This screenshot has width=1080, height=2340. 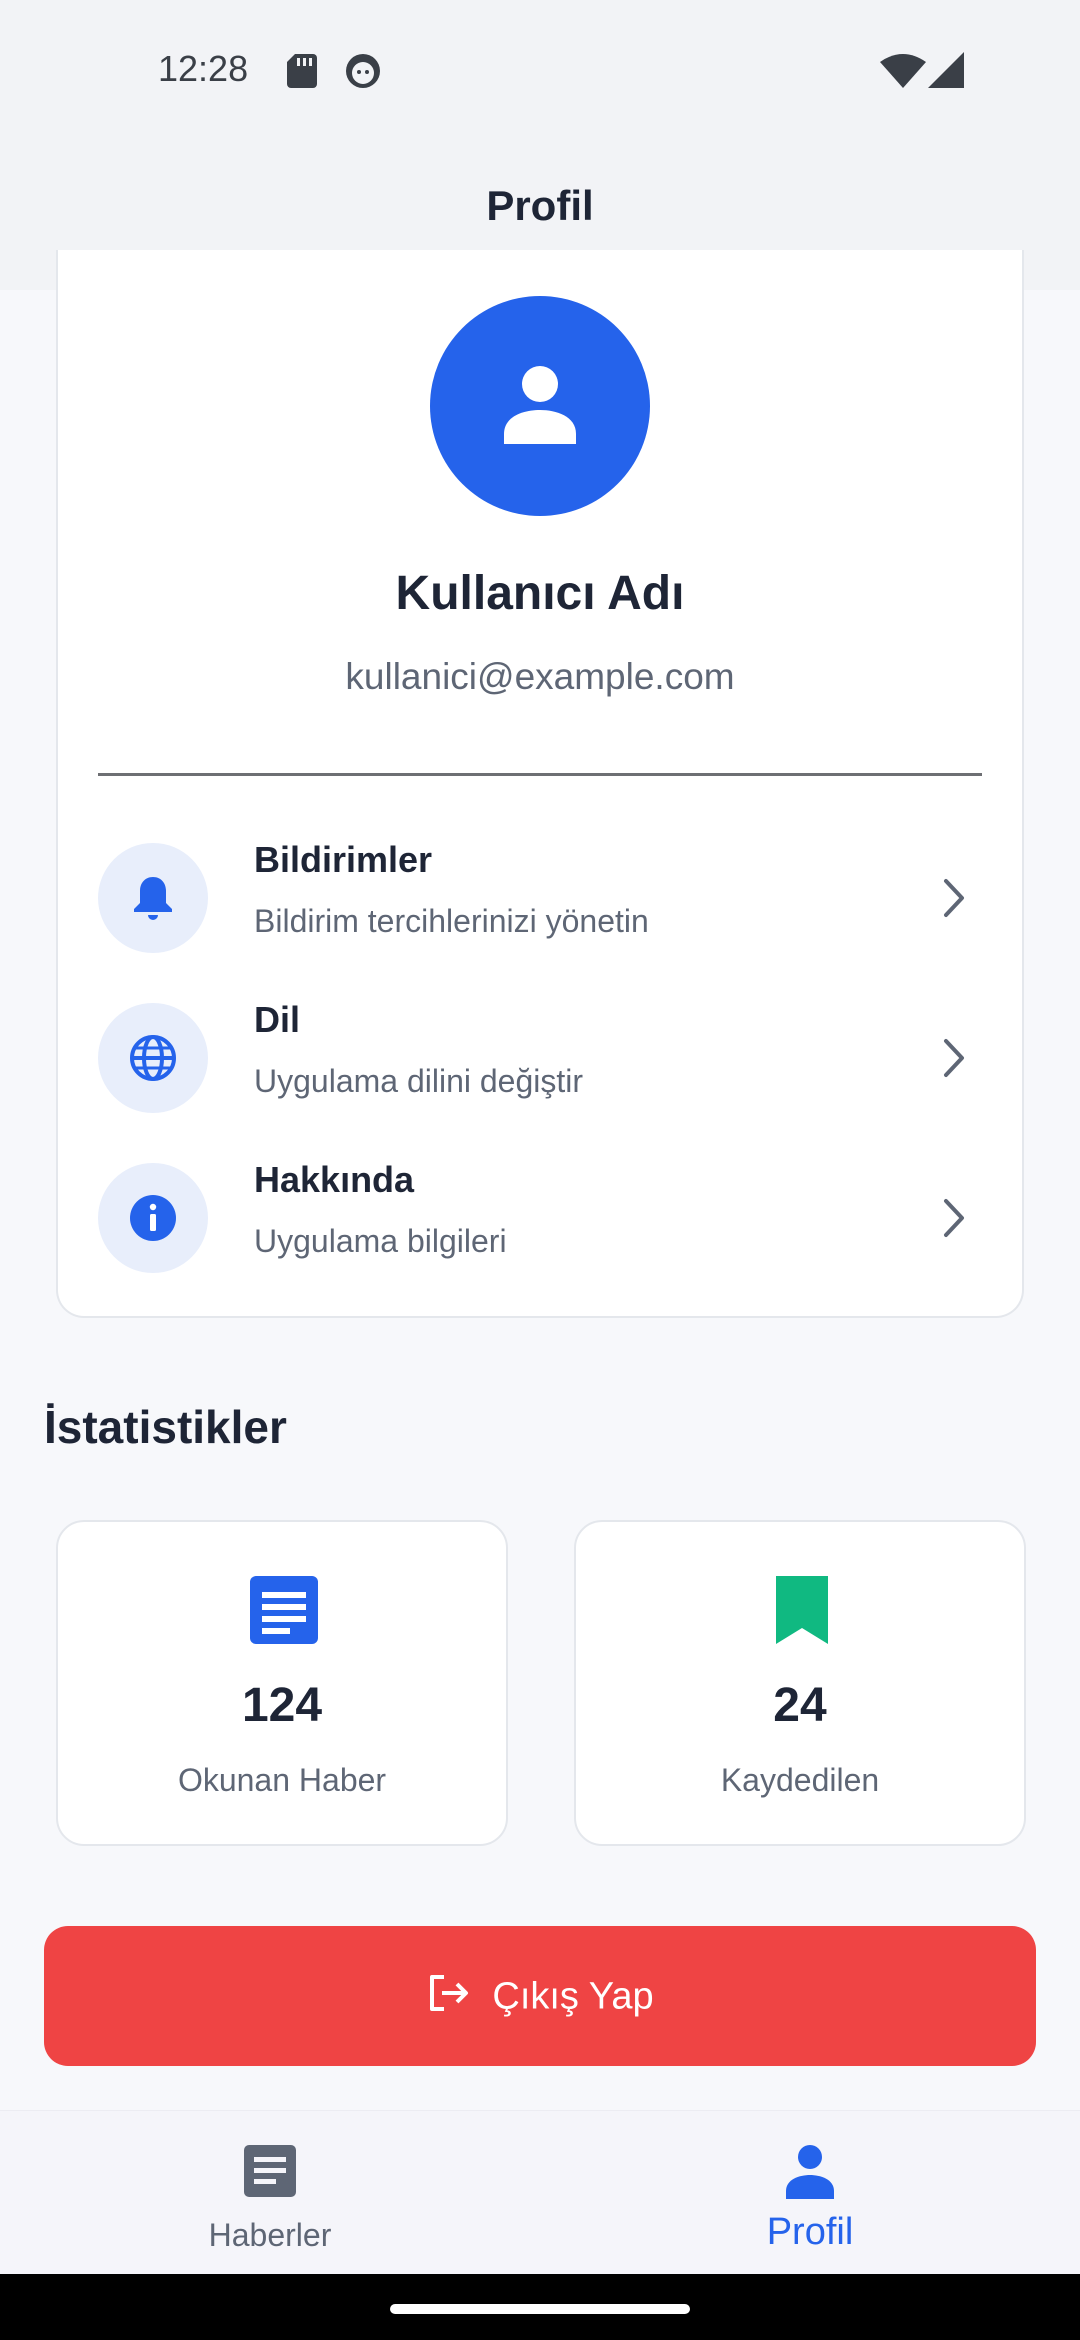 I want to click on statistics-heading: İstatistikler, so click(x=165, y=1427).